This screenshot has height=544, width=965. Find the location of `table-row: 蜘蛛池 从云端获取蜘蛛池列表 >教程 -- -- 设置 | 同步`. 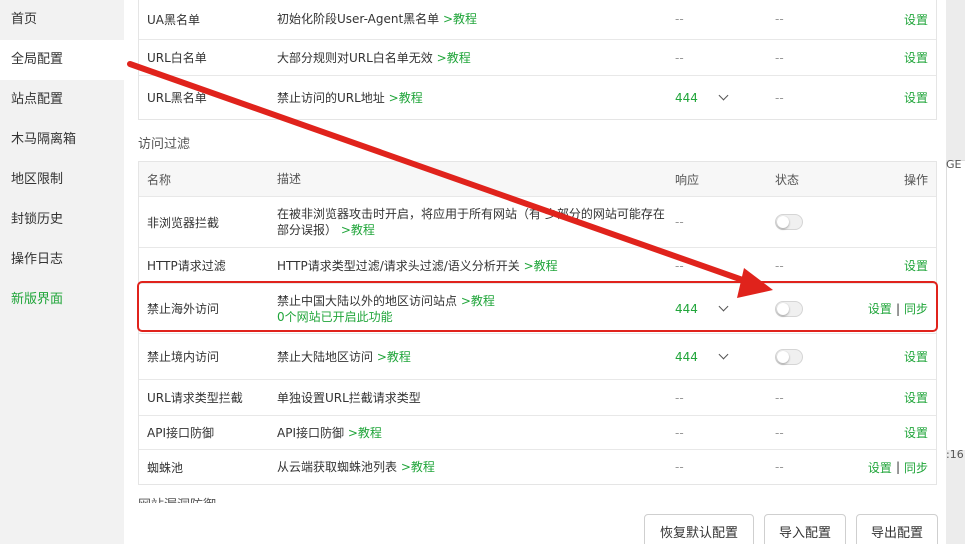

table-row: 蜘蛛池 从云端获取蜘蛛池列表 >教程 -- -- 设置 | 同步 is located at coordinates (537, 466).